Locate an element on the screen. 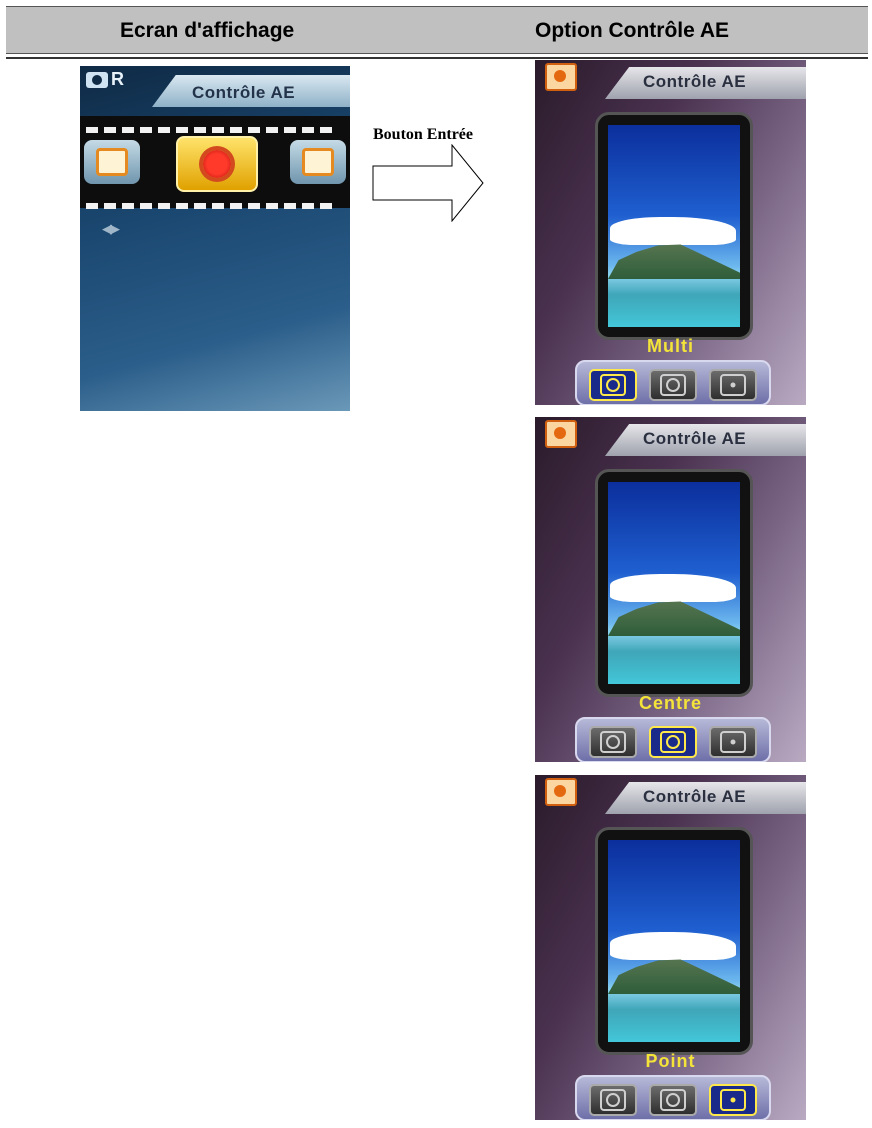 This screenshot has width=872, height=1128. mode-label: Centre is located at coordinates (670, 703).